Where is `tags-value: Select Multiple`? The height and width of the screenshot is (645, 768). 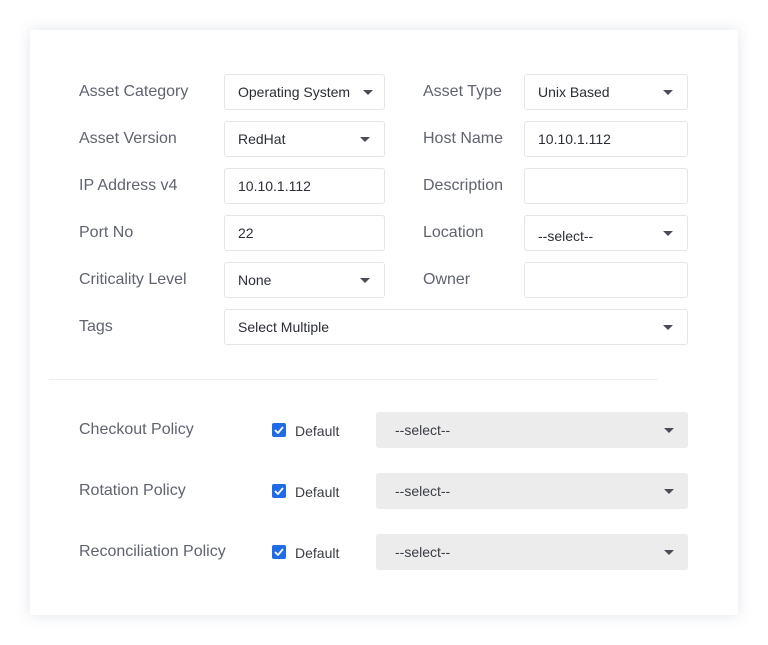
tags-value: Select Multiple is located at coordinates (284, 327).